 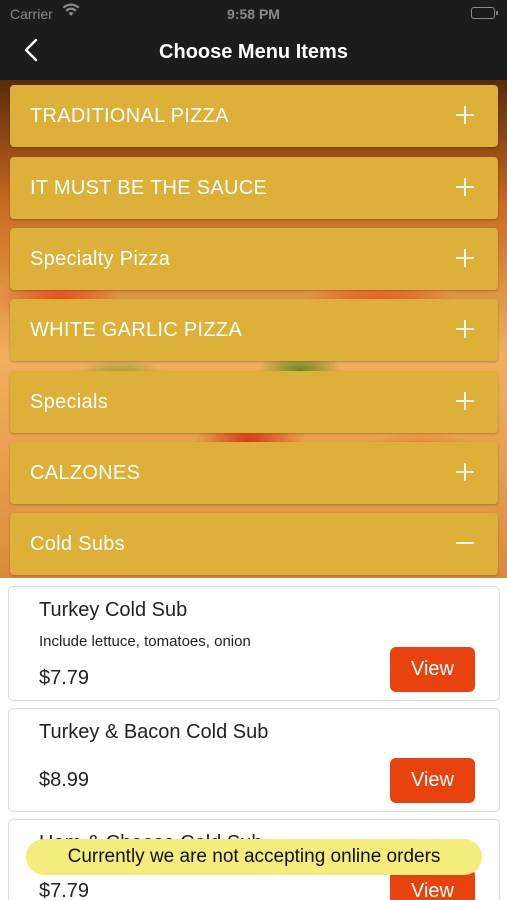 What do you see at coordinates (484, 13) in the screenshot?
I see `battery-icon` at bounding box center [484, 13].